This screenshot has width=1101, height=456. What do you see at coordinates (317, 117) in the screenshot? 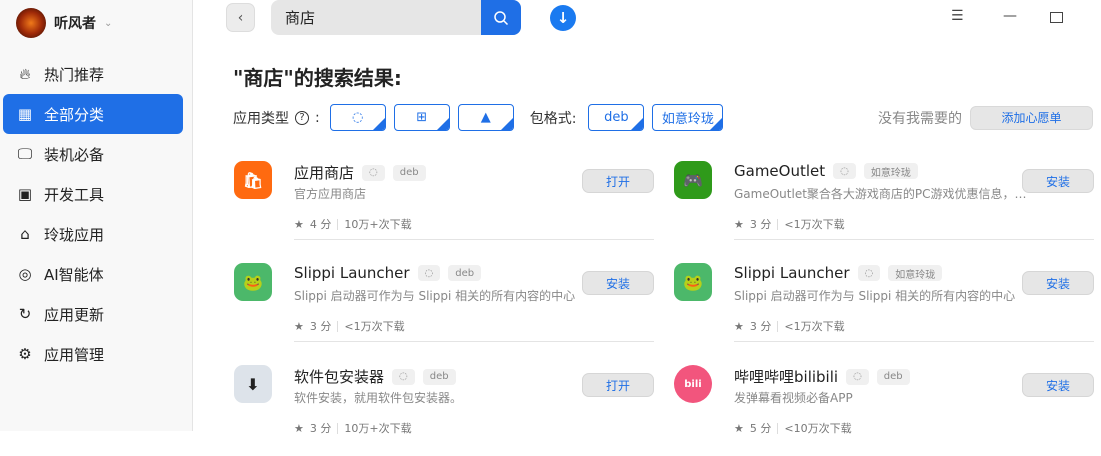
I see `colon: :` at bounding box center [317, 117].